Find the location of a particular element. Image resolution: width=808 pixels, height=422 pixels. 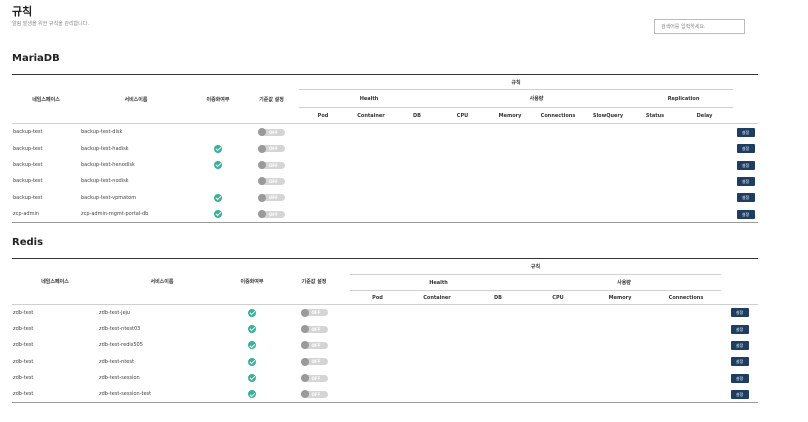

header-namespace: 네임스페이스 is located at coordinates (46, 99).